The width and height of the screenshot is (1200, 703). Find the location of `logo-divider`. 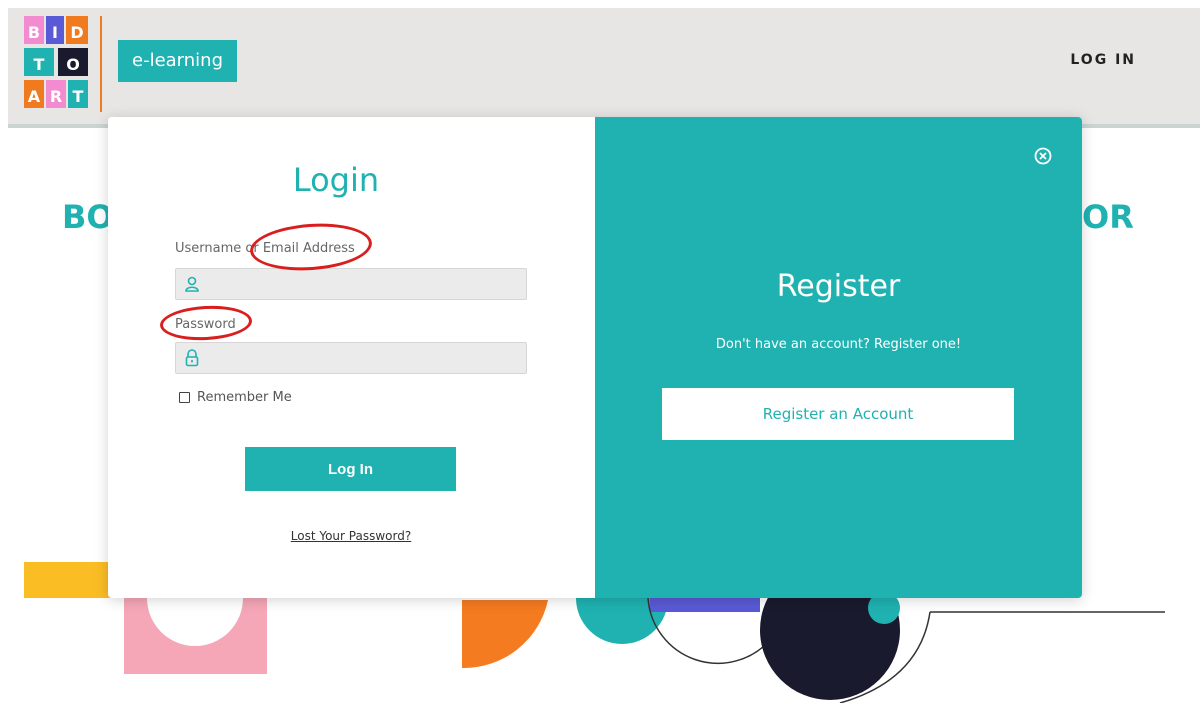

logo-divider is located at coordinates (101, 64).